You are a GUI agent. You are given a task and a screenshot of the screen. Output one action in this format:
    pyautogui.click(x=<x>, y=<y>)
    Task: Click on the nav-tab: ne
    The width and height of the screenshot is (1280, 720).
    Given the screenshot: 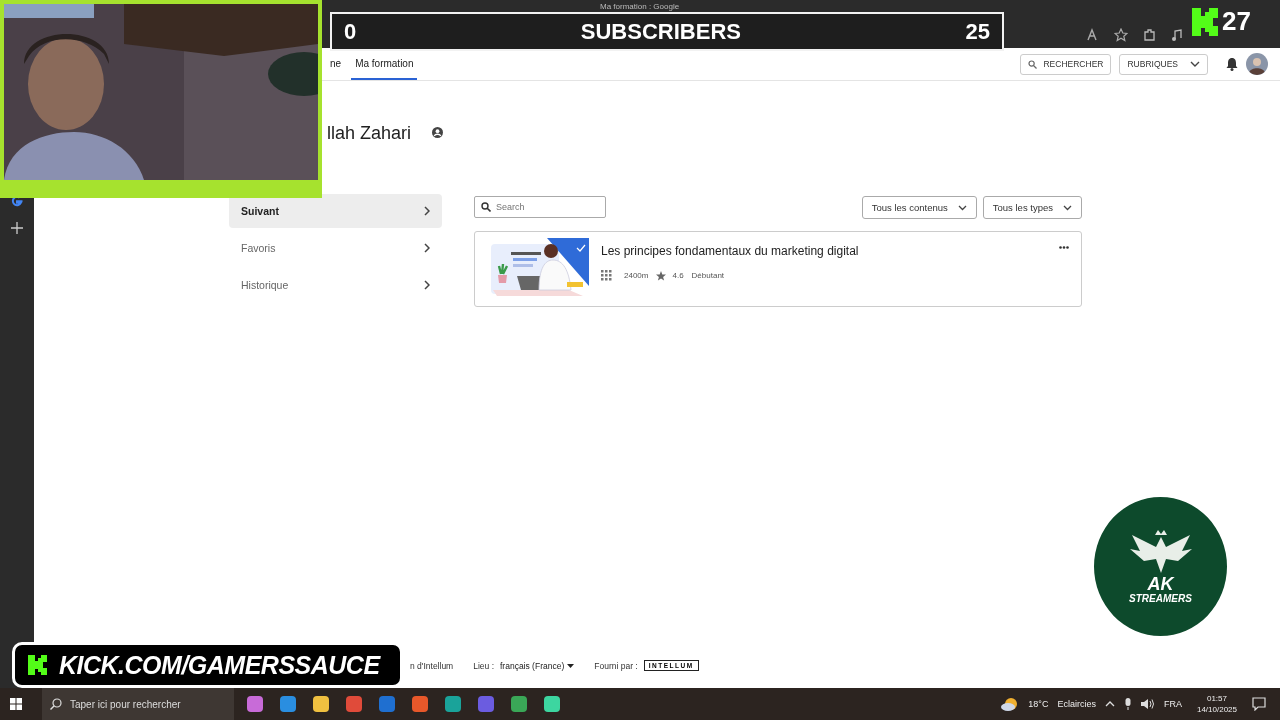 What is the action you would take?
    pyautogui.click(x=336, y=64)
    